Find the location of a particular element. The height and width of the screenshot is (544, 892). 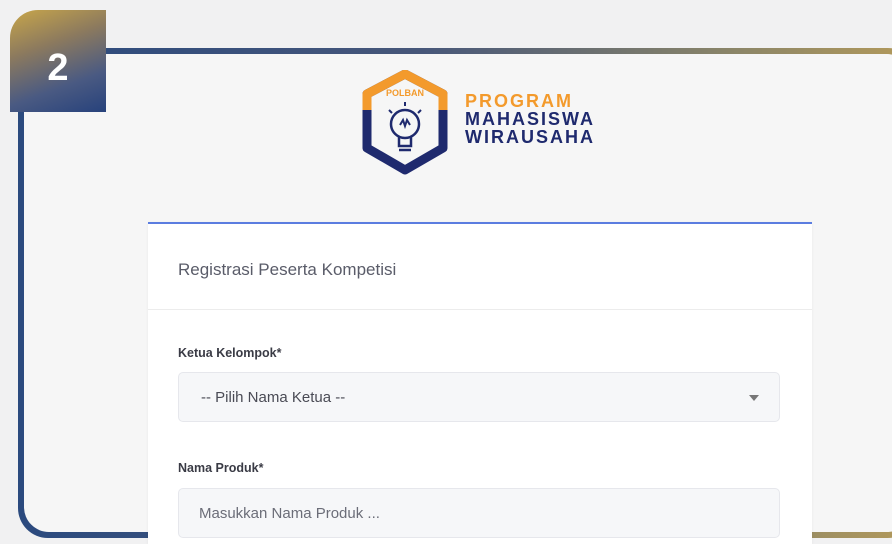

lightbulb-hexagon-icon: POLBAN is located at coordinates (405, 122).